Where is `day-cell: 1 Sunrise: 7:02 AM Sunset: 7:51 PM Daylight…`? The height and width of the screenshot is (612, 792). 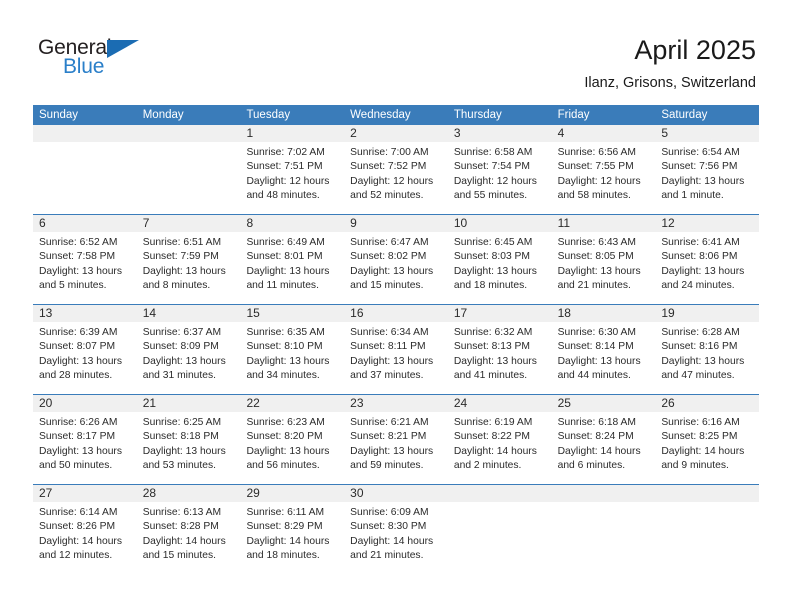
day-cell: 1 Sunrise: 7:02 AM Sunset: 7:51 PM Daylight… is located at coordinates (292, 169).